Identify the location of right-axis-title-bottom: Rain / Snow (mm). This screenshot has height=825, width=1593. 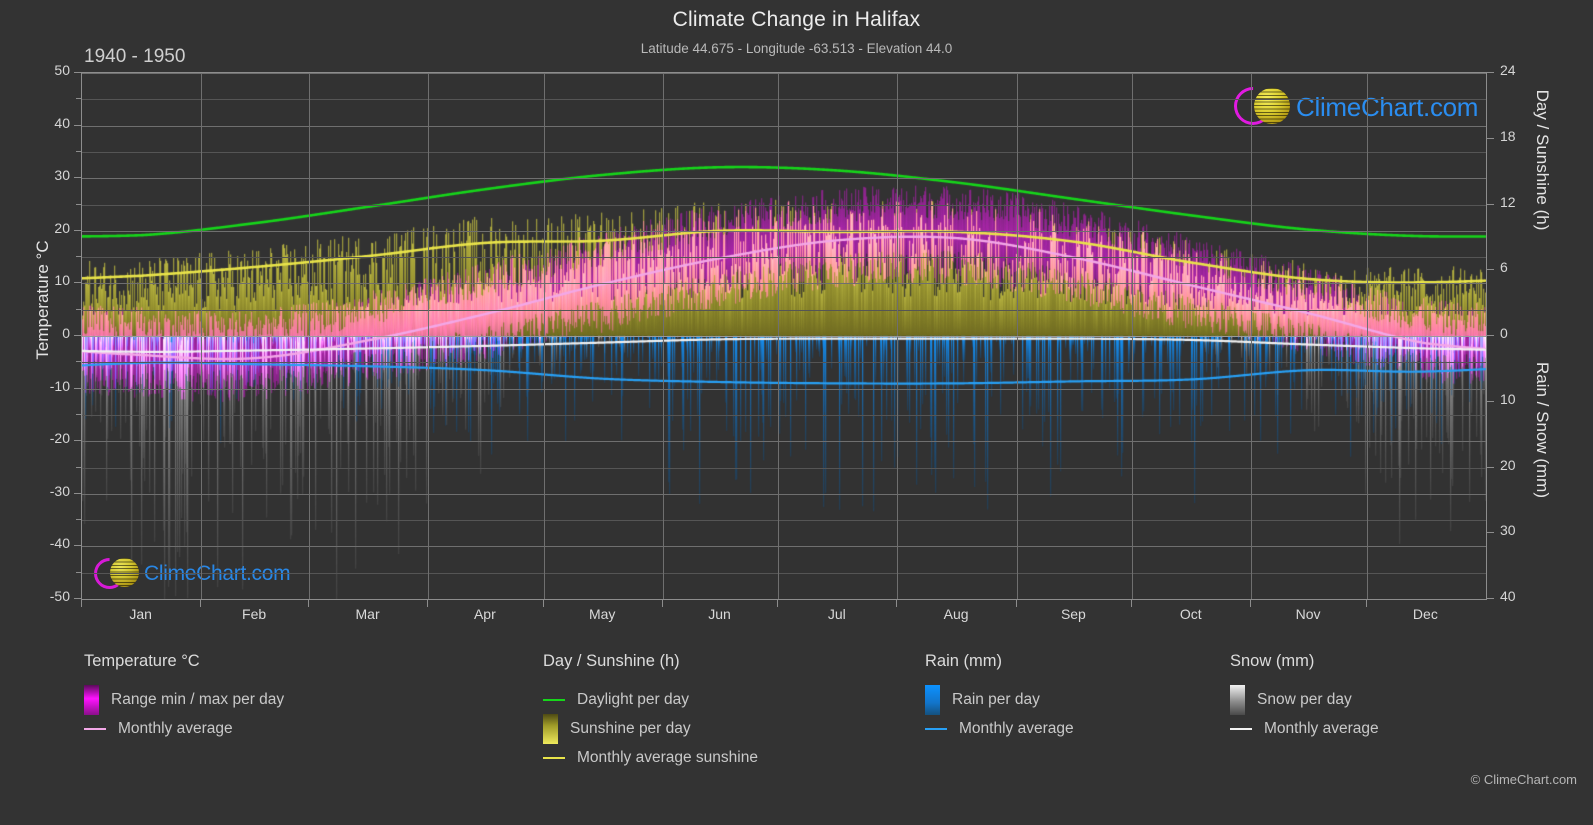
(1542, 430).